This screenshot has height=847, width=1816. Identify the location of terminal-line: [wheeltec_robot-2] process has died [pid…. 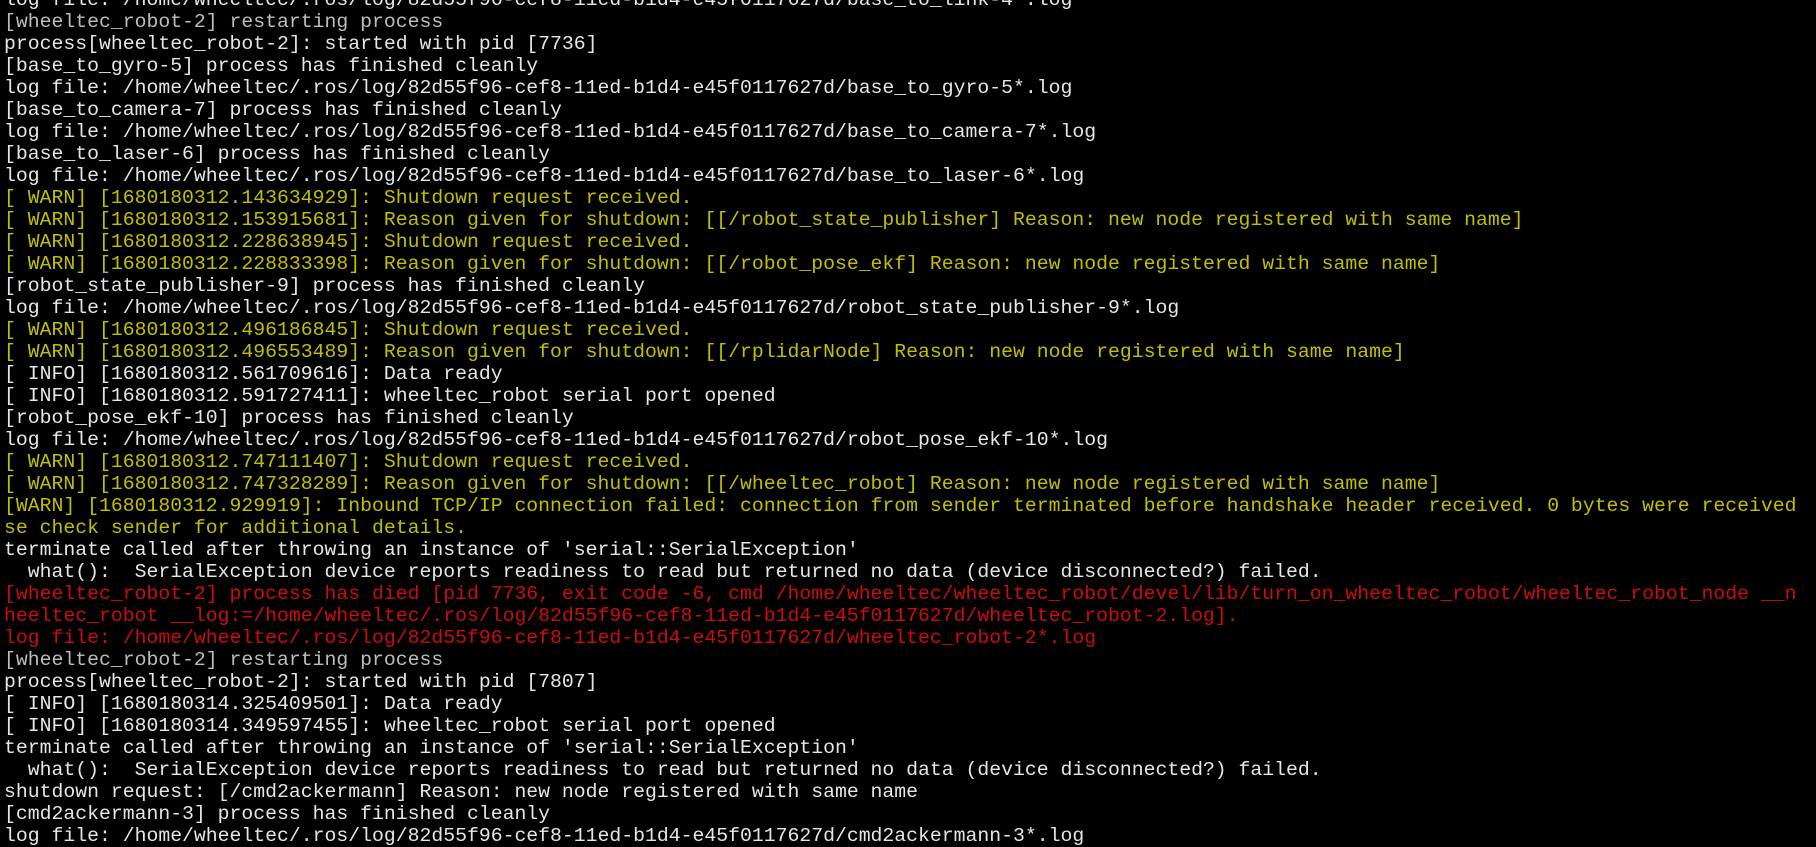
(900, 594).